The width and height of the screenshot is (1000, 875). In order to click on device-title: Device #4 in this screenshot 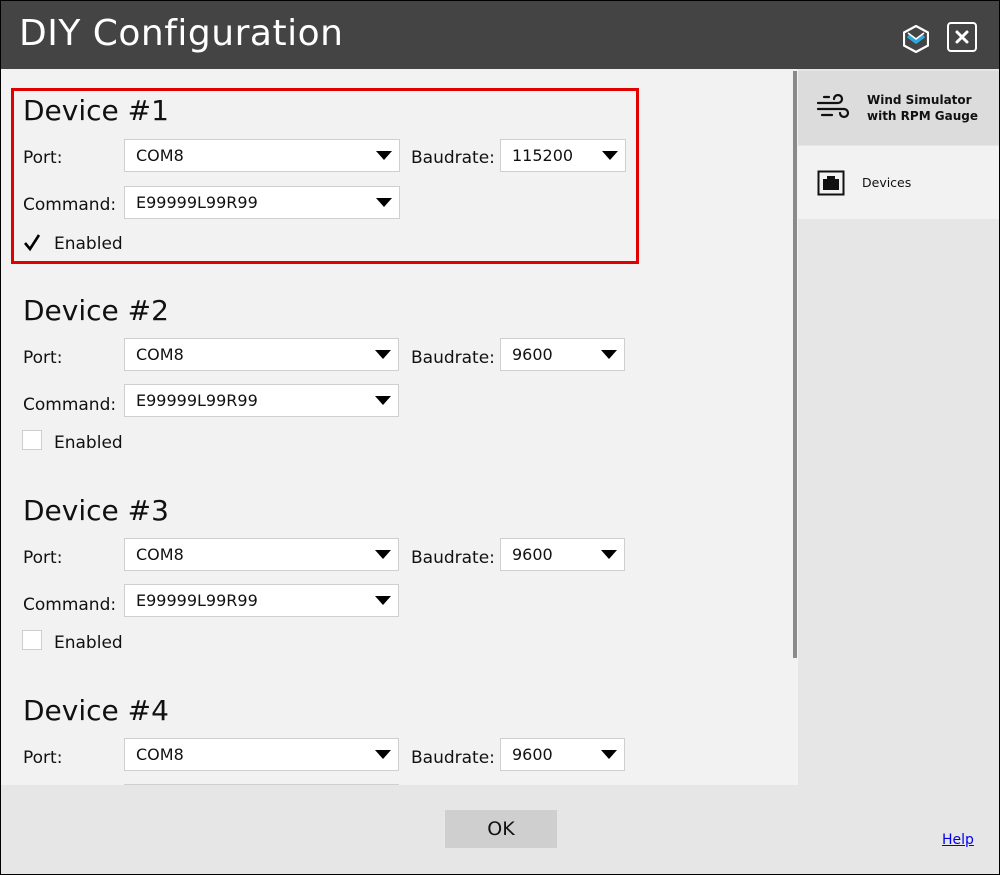, I will do `click(96, 710)`.